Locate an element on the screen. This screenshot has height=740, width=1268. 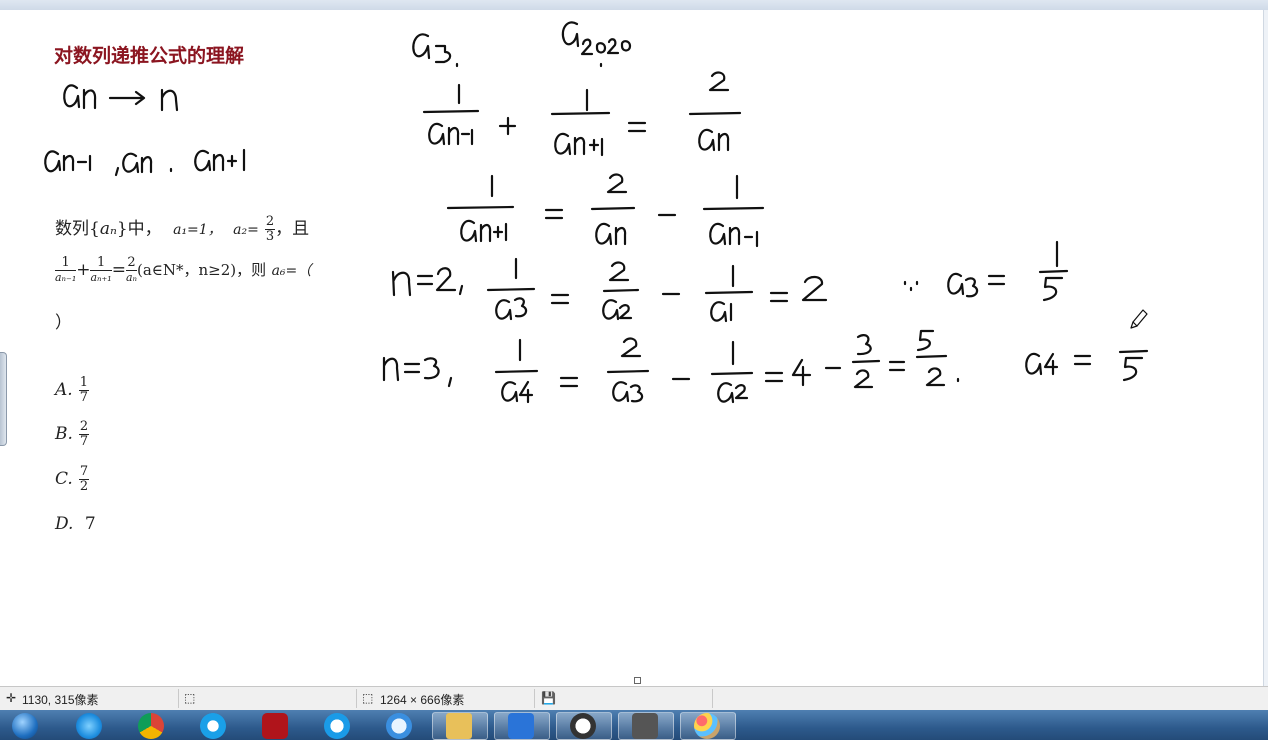
window-top-strip is located at coordinates (634, 5).